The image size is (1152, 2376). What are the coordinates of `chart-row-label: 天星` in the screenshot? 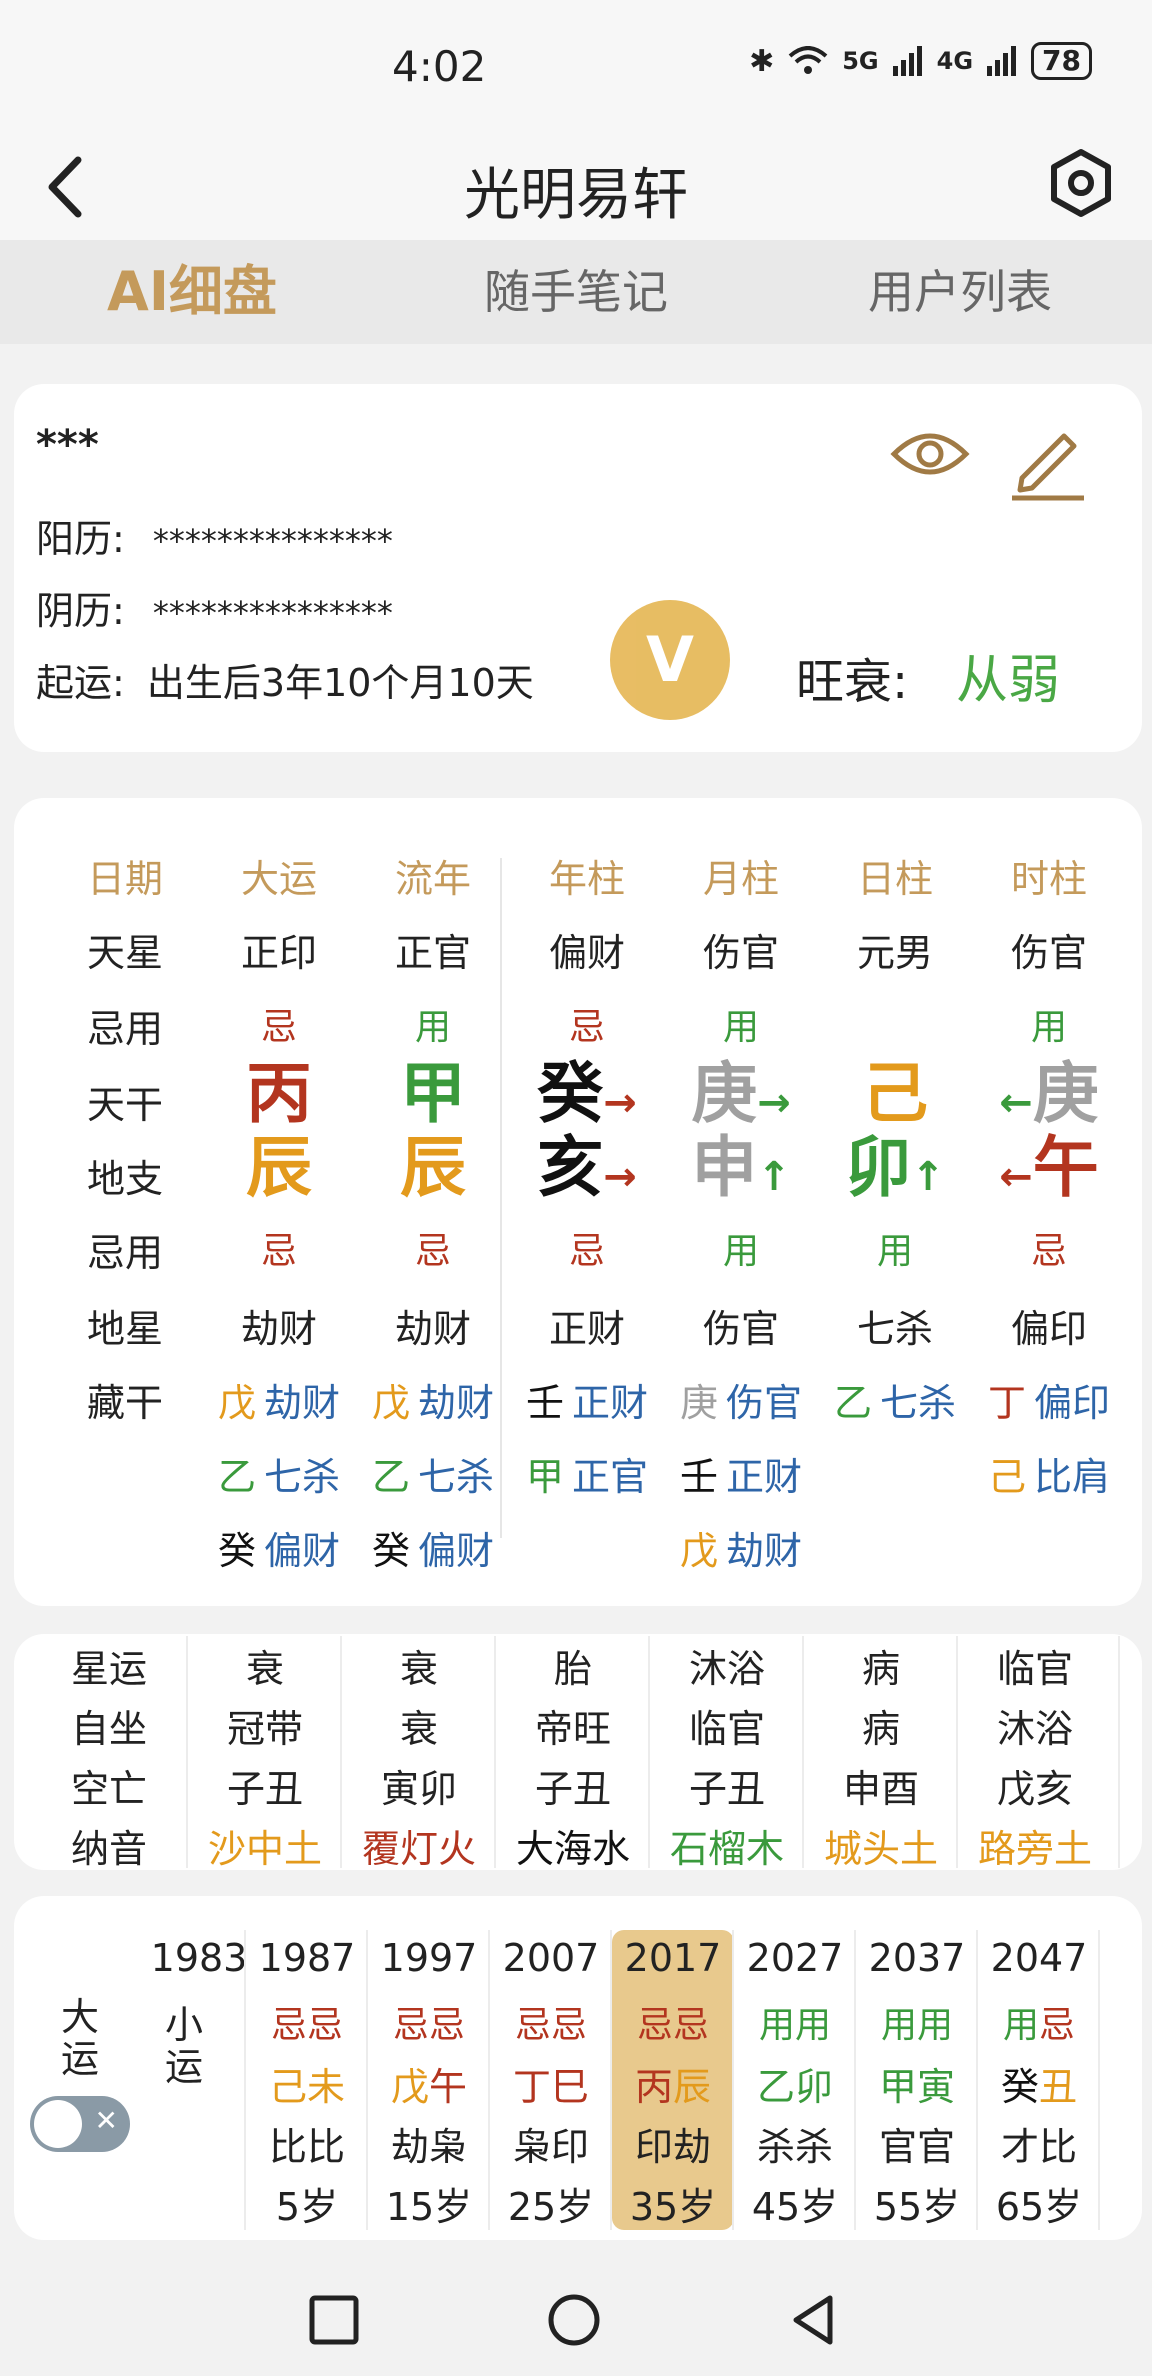 It's located at (124, 953).